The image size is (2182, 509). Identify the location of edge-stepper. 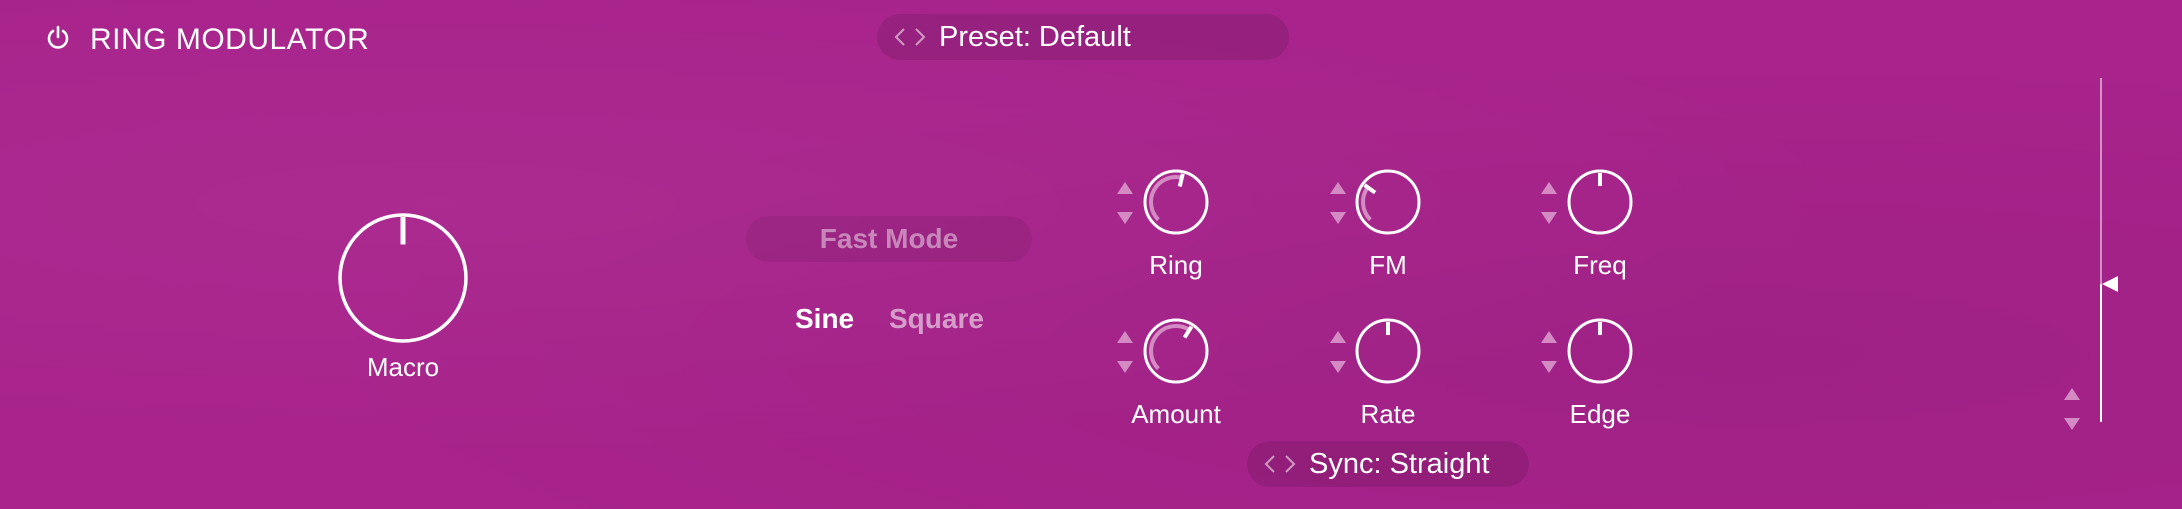
(1549, 352).